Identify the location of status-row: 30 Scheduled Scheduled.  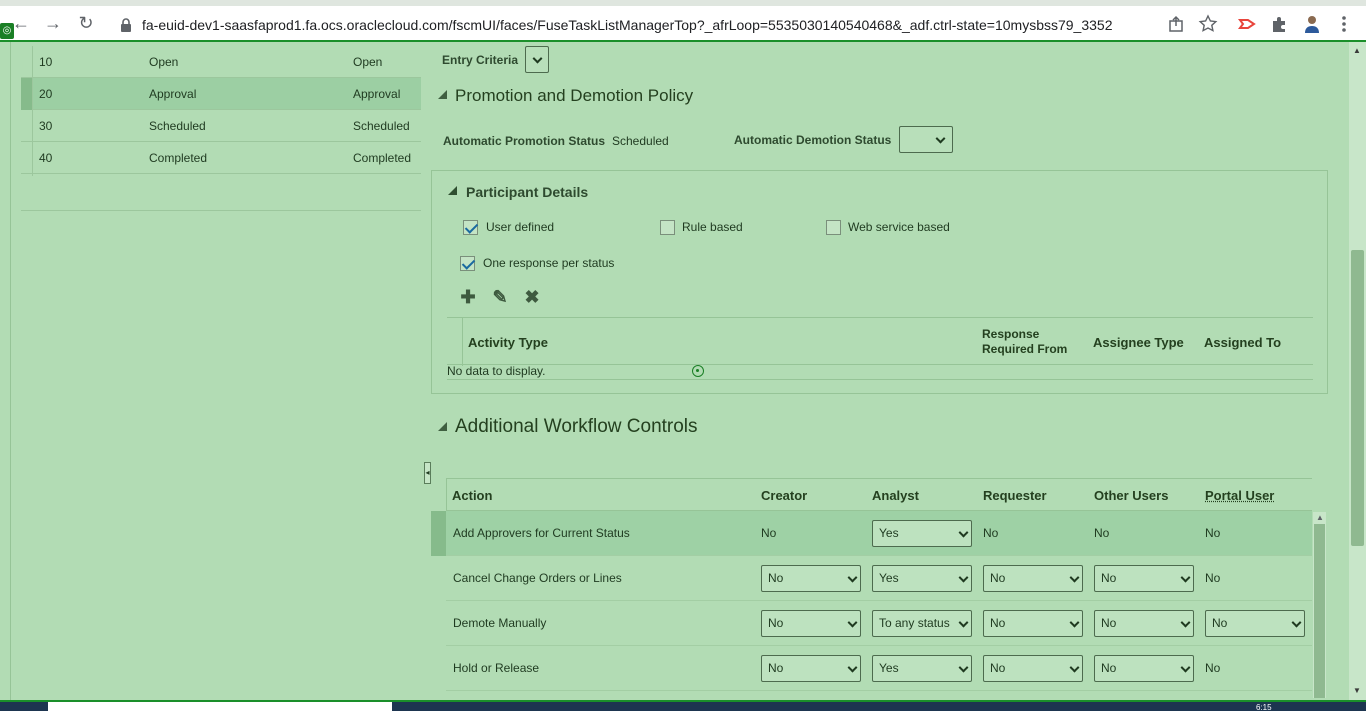
(221, 126).